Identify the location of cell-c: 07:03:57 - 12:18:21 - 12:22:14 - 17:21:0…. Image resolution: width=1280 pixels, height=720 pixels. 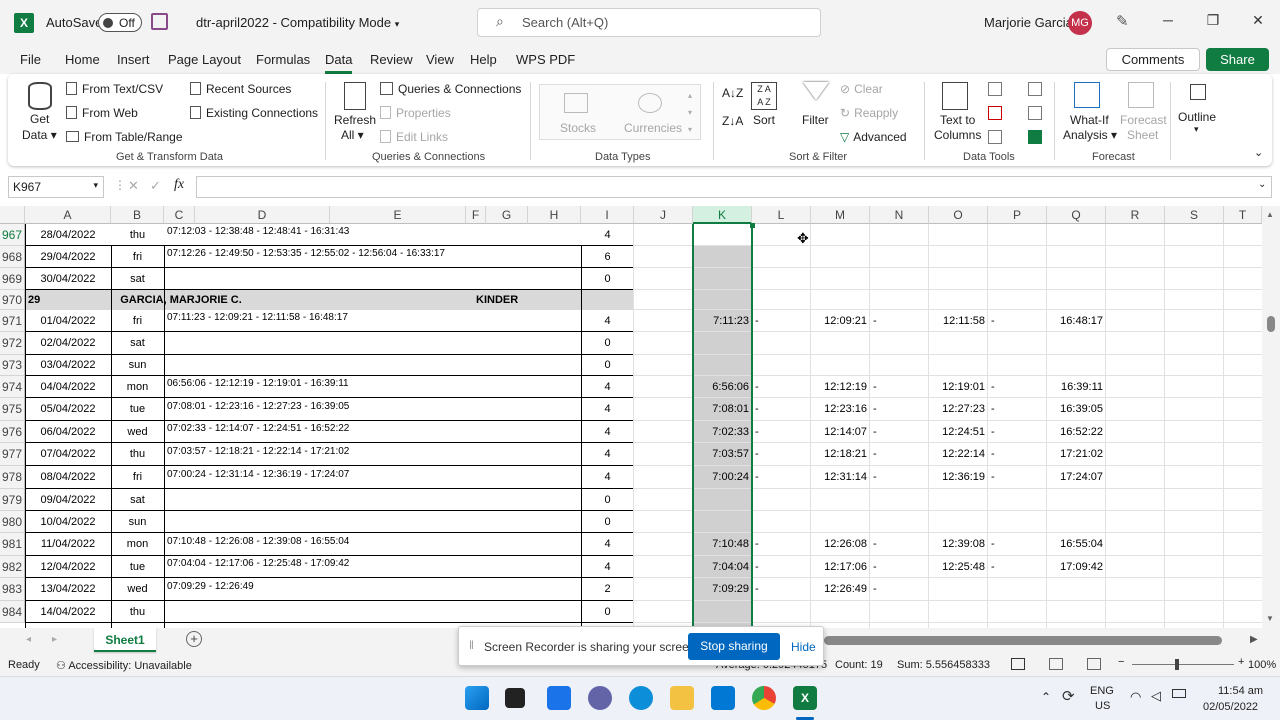
(258, 454).